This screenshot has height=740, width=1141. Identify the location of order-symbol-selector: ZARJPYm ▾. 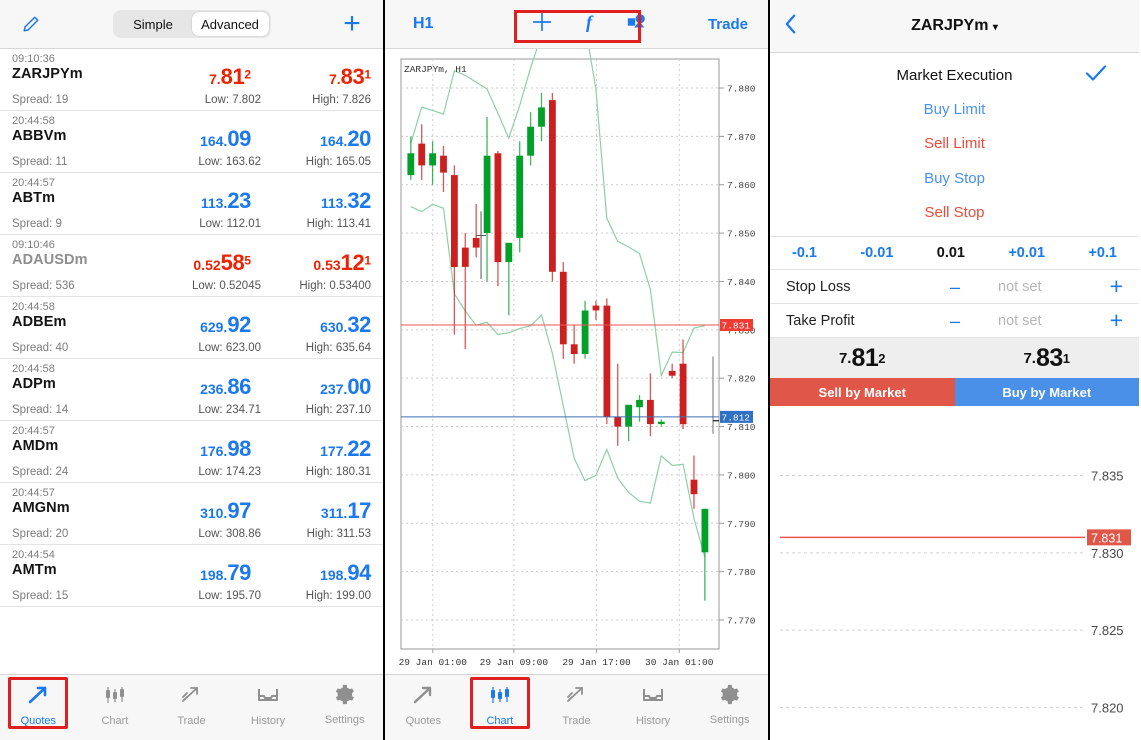
(954, 26).